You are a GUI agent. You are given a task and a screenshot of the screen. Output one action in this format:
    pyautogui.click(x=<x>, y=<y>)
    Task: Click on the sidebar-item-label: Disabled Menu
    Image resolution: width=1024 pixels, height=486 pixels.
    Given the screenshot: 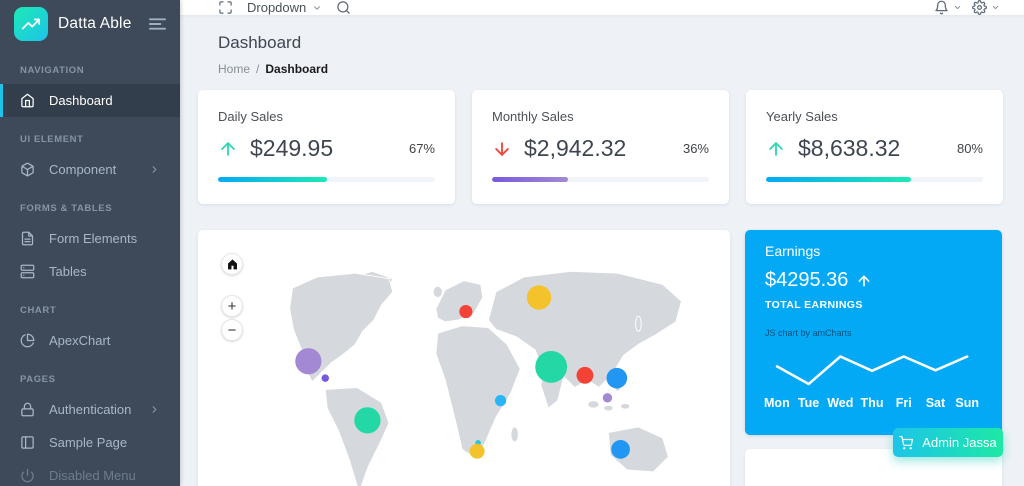 What is the action you would take?
    pyautogui.click(x=92, y=475)
    